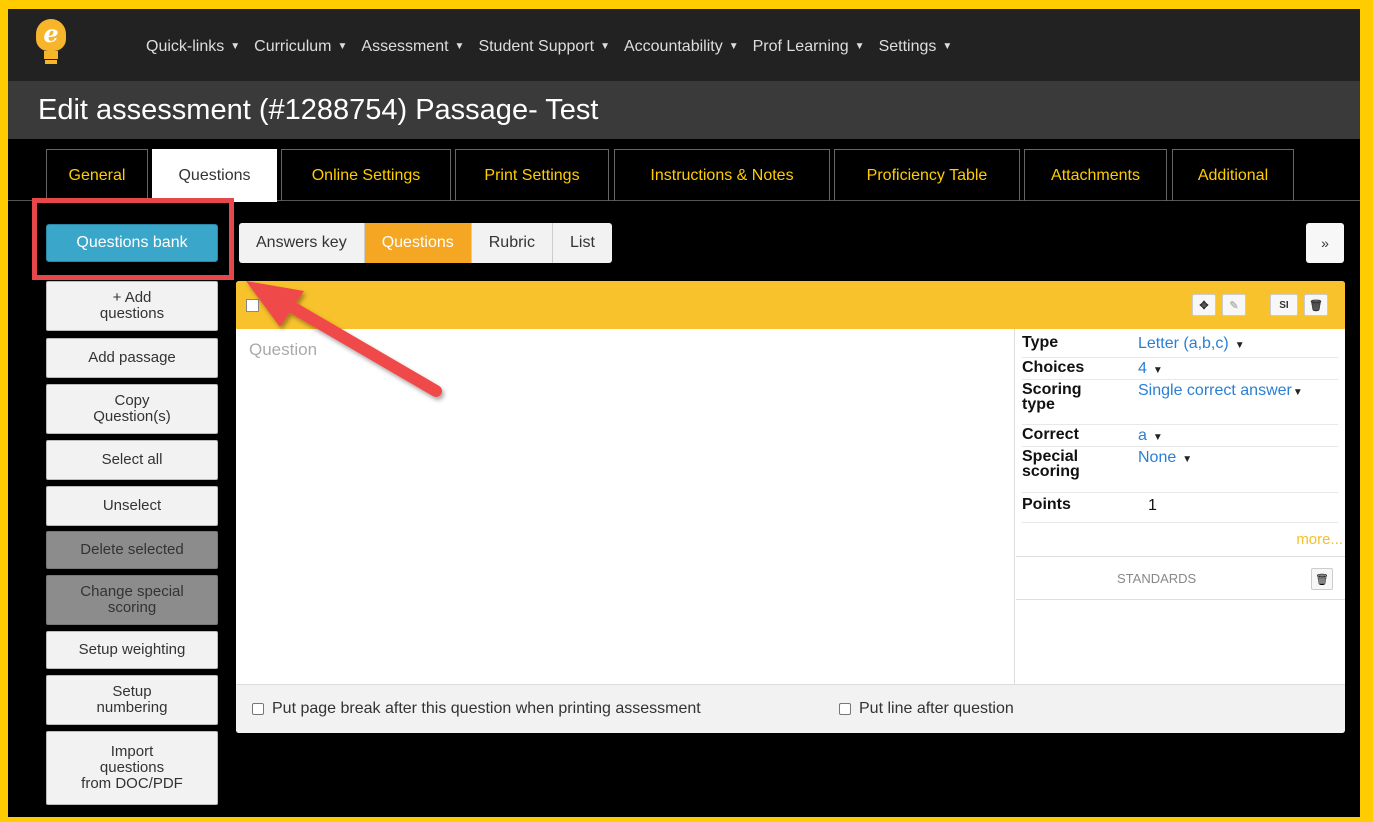 The image size is (1373, 822). What do you see at coordinates (1150, 370) in the screenshot?
I see `choices-dropdown: 4 ▼` at bounding box center [1150, 370].